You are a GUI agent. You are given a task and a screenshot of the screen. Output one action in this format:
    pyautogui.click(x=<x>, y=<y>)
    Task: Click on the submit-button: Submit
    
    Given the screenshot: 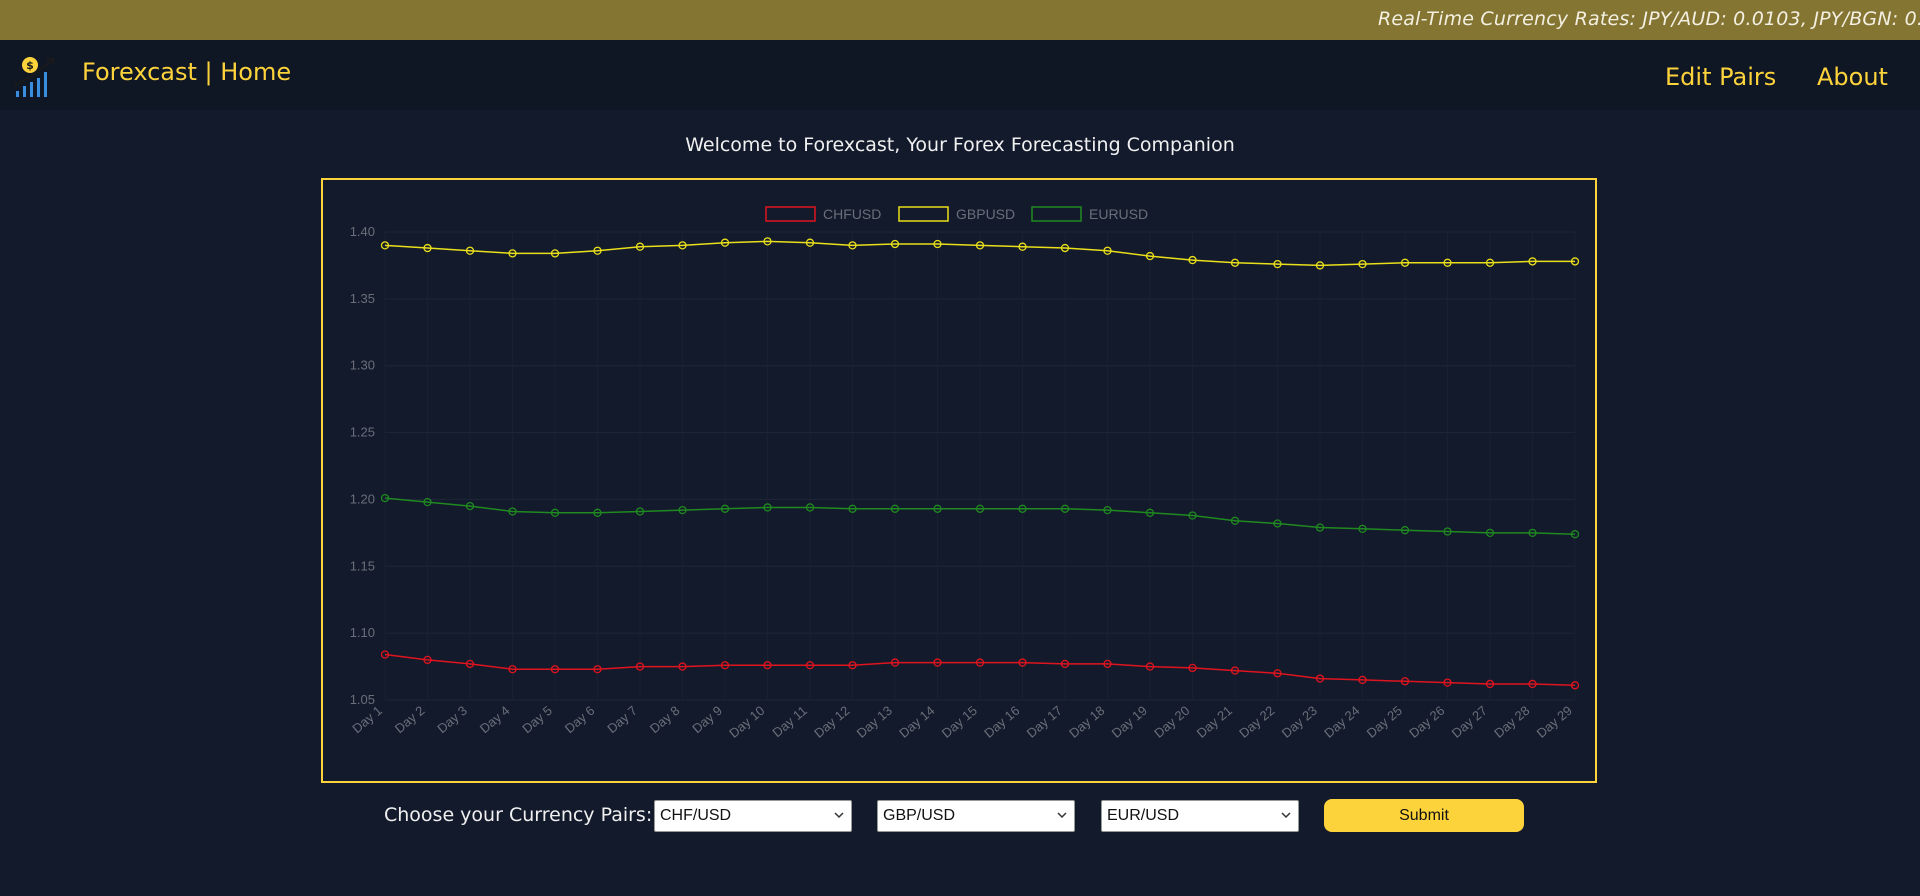 What is the action you would take?
    pyautogui.click(x=1424, y=815)
    